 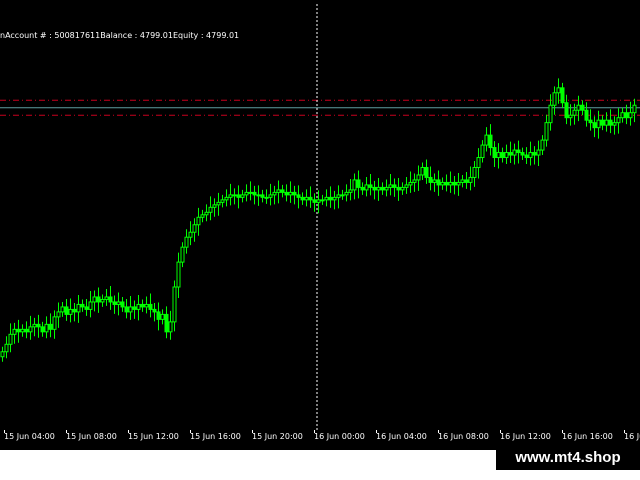 What do you see at coordinates (463, 436) in the screenshot?
I see `time-axis-label: 16 Jun 08:00` at bounding box center [463, 436].